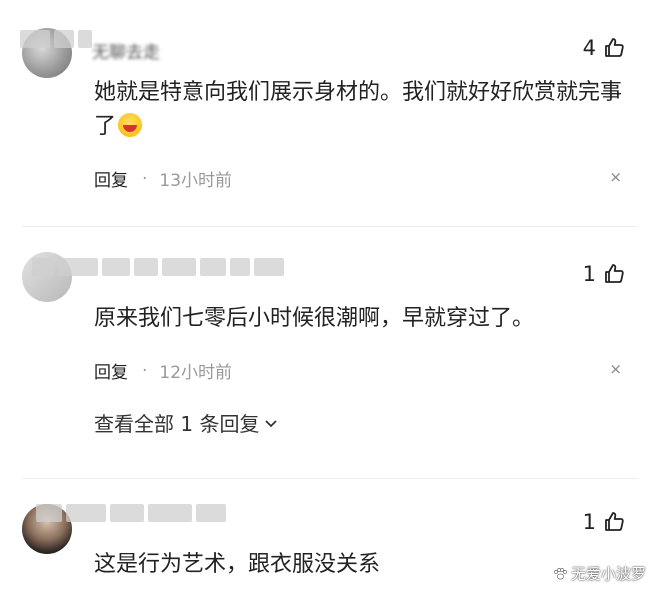  Describe the element at coordinates (608, 574) in the screenshot. I see `watermark-text: 无爱小波罗` at that location.